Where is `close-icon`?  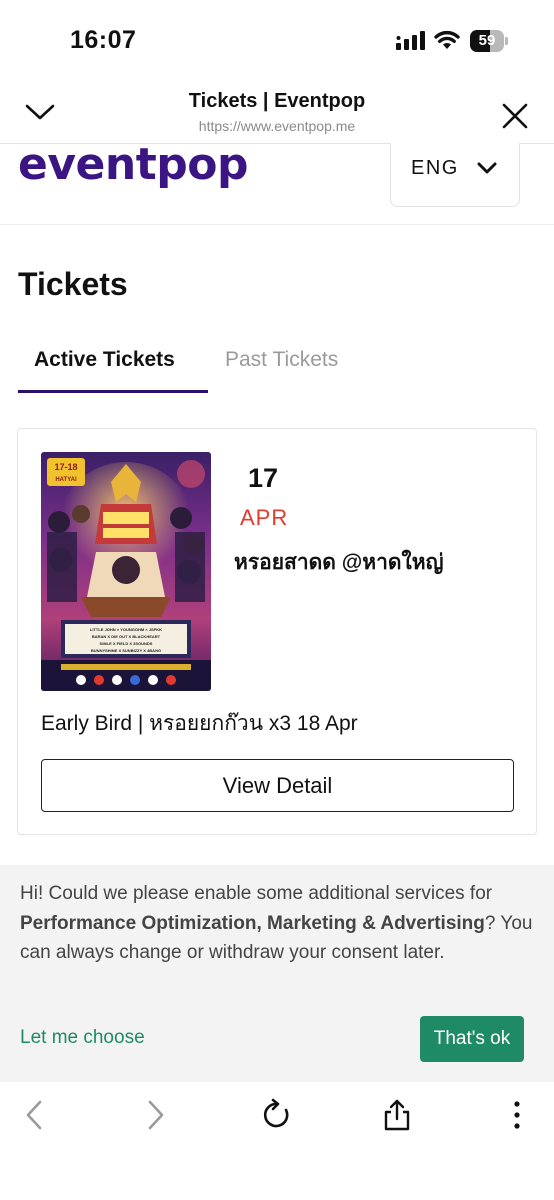
close-icon is located at coordinates (515, 116).